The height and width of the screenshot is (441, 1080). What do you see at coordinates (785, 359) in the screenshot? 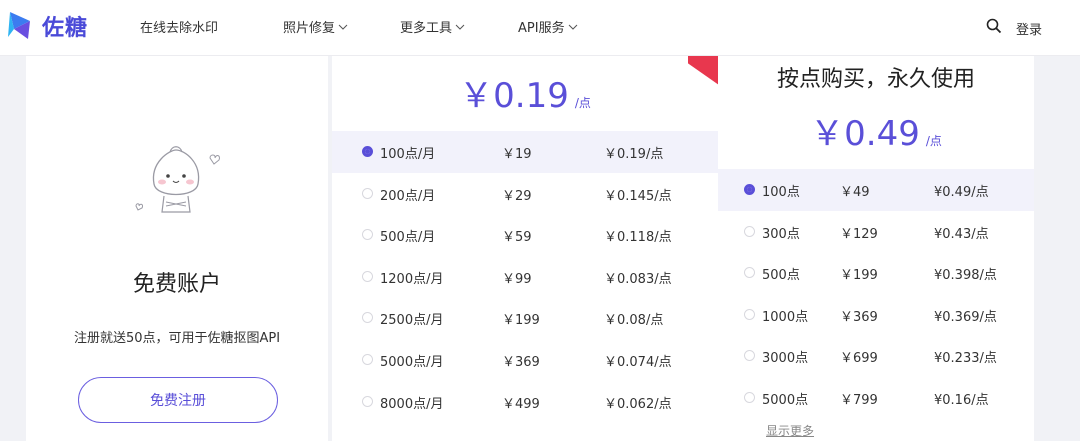
I see `plan-amount: 3000点` at bounding box center [785, 359].